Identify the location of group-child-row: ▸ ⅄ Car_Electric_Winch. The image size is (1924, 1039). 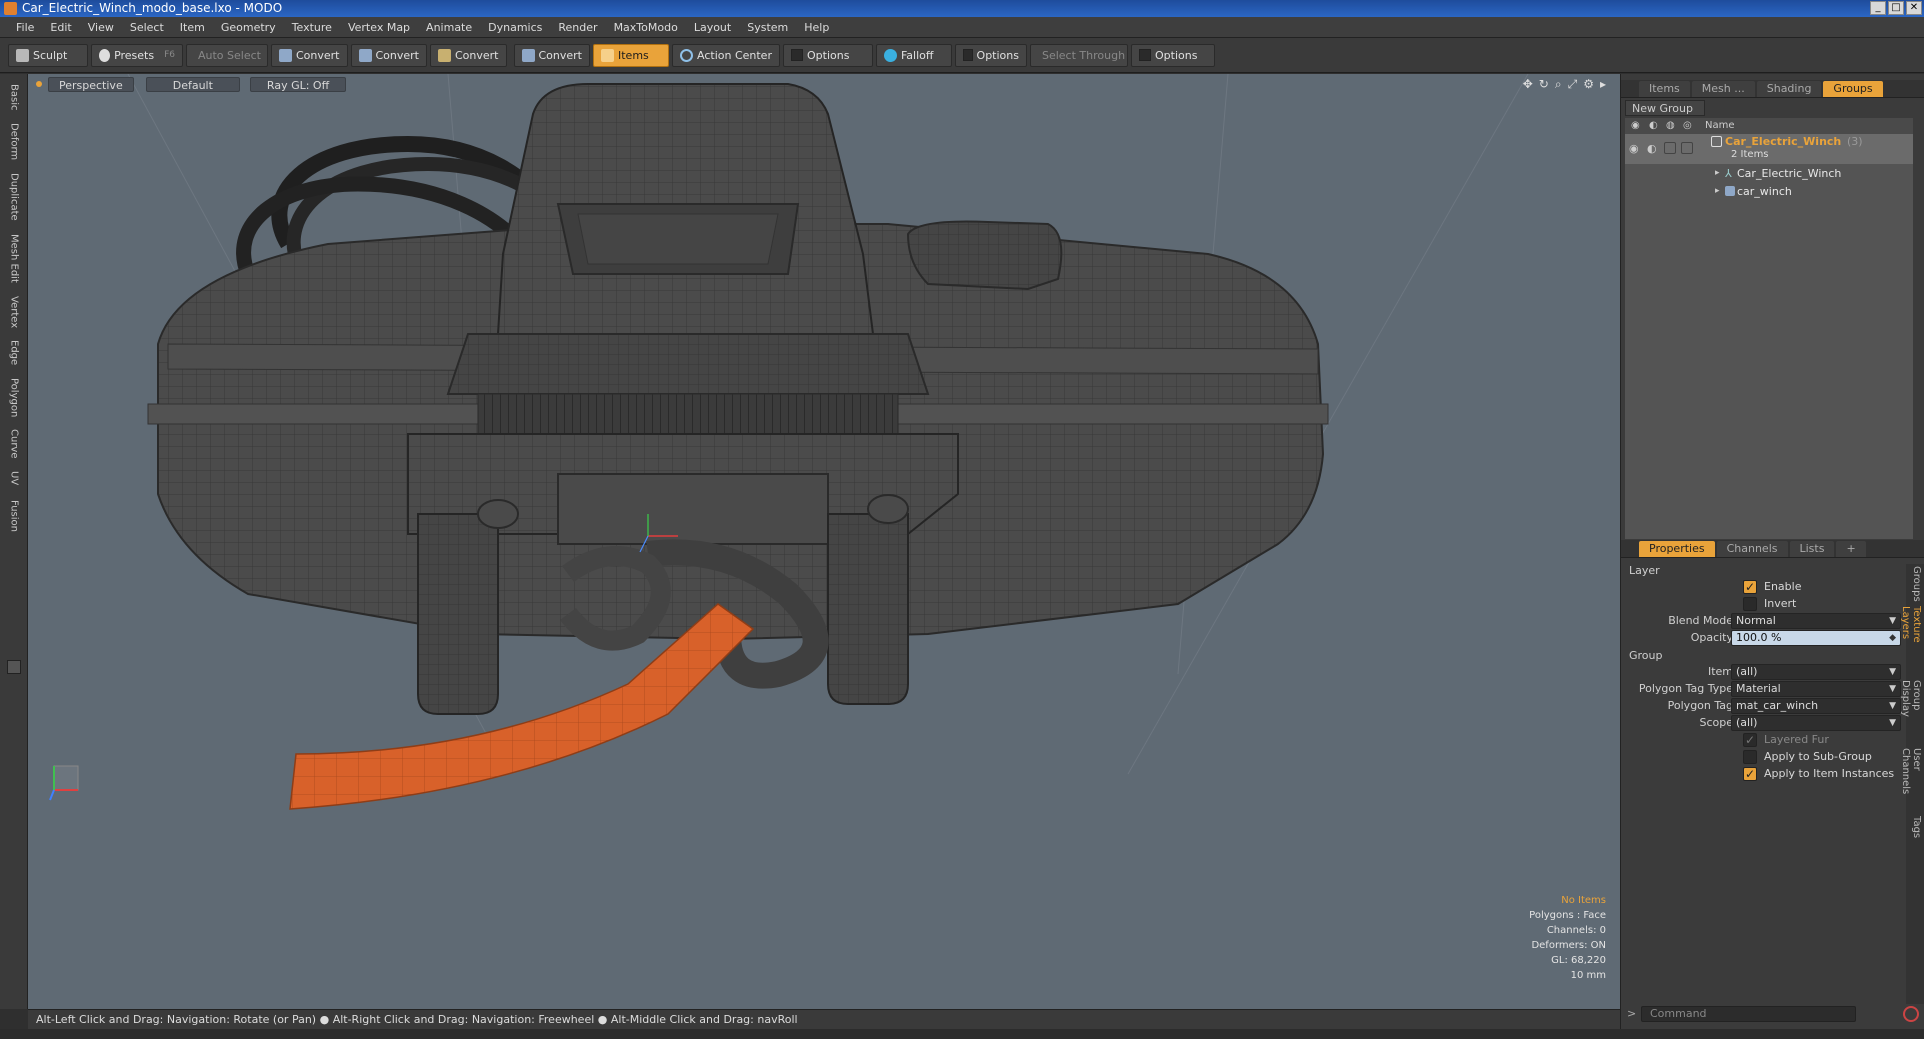
(1769, 174).